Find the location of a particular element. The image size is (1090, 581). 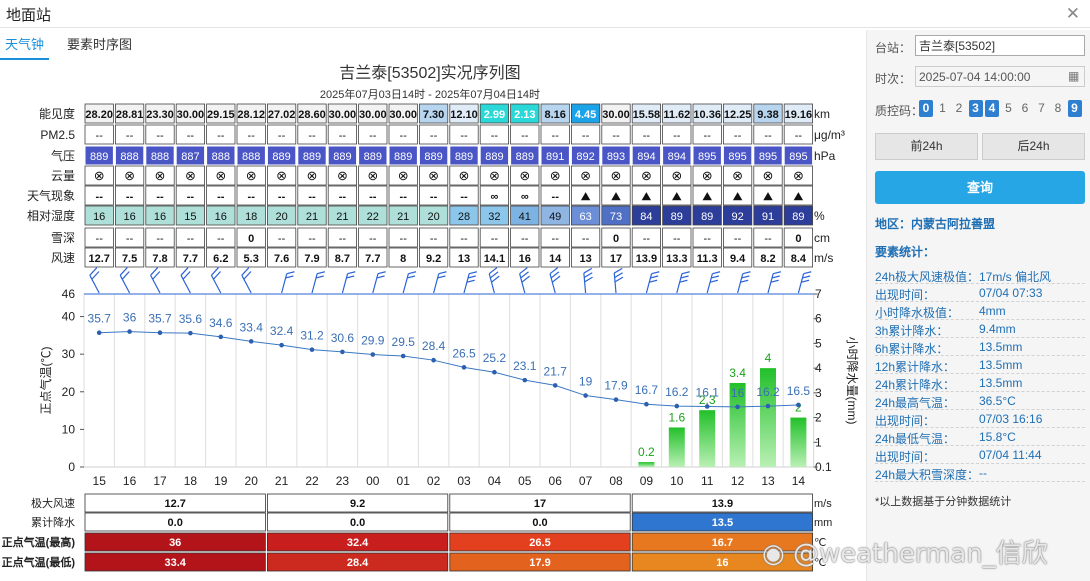

x-tick-label: 05 is located at coordinates (525, 481).